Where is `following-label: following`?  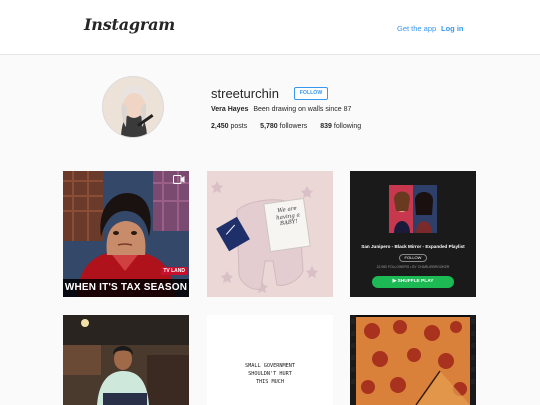
following-label: following is located at coordinates (347, 126).